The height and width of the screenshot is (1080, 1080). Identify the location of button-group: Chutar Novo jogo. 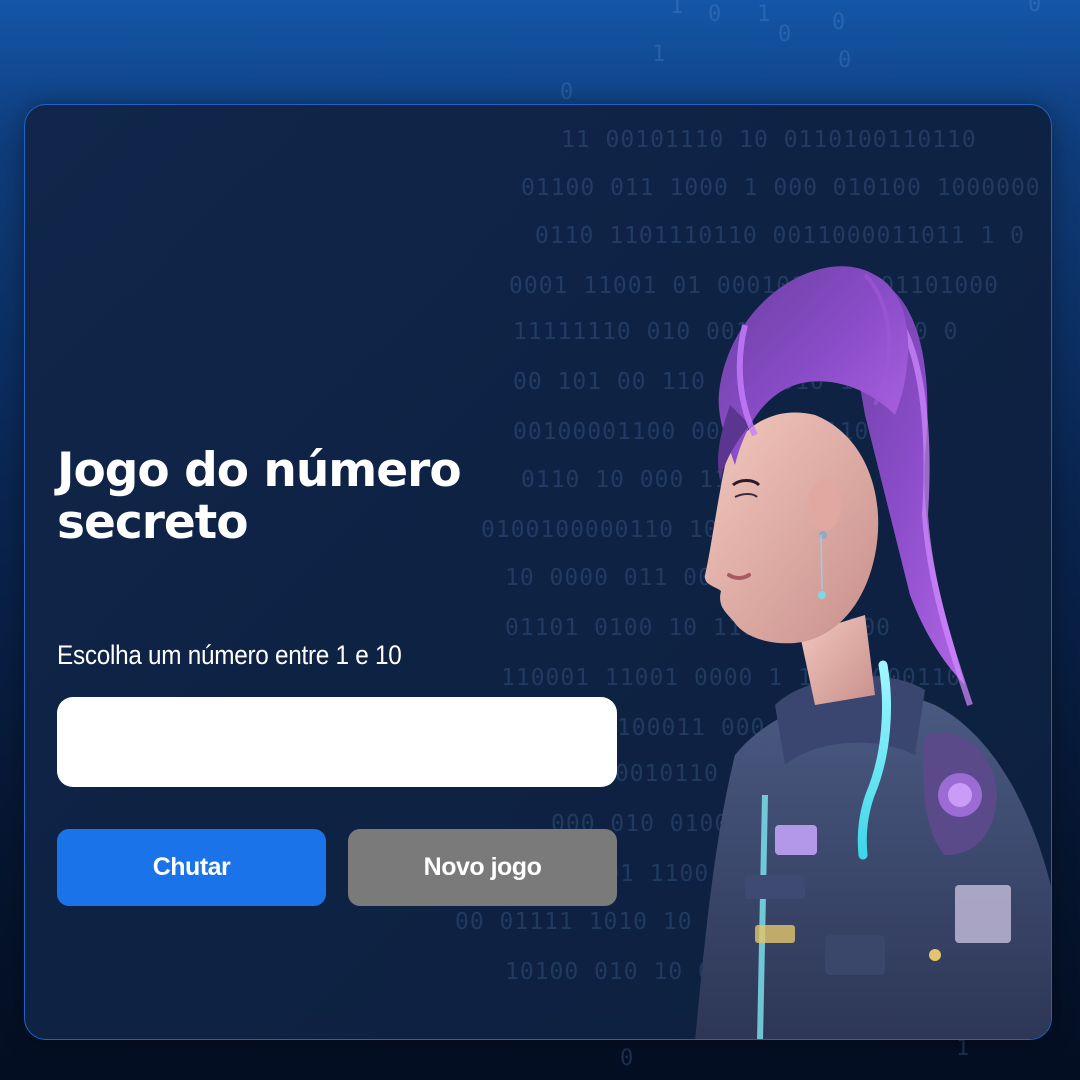
(337, 868).